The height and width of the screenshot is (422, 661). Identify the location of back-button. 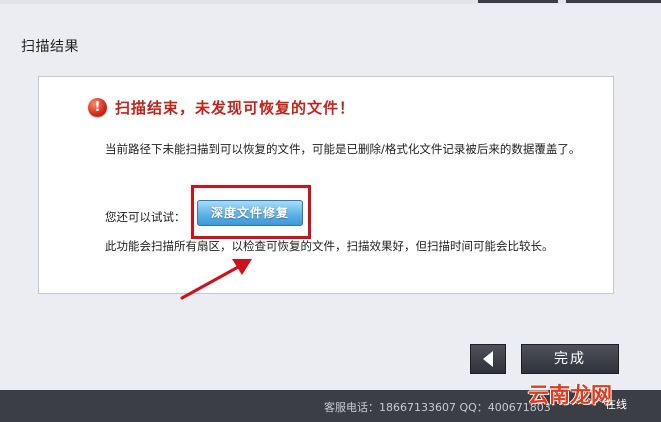
(488, 359).